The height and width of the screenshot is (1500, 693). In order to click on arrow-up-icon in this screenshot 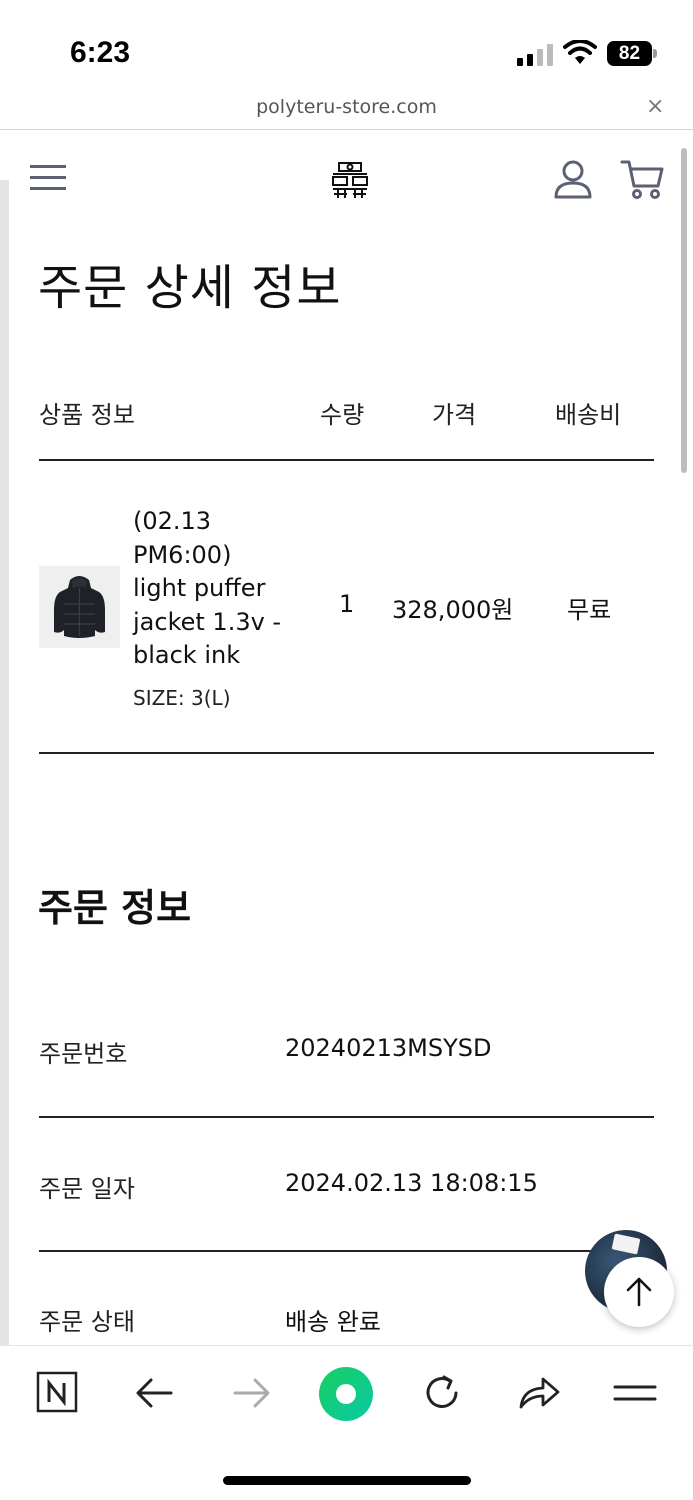, I will do `click(639, 1292)`.